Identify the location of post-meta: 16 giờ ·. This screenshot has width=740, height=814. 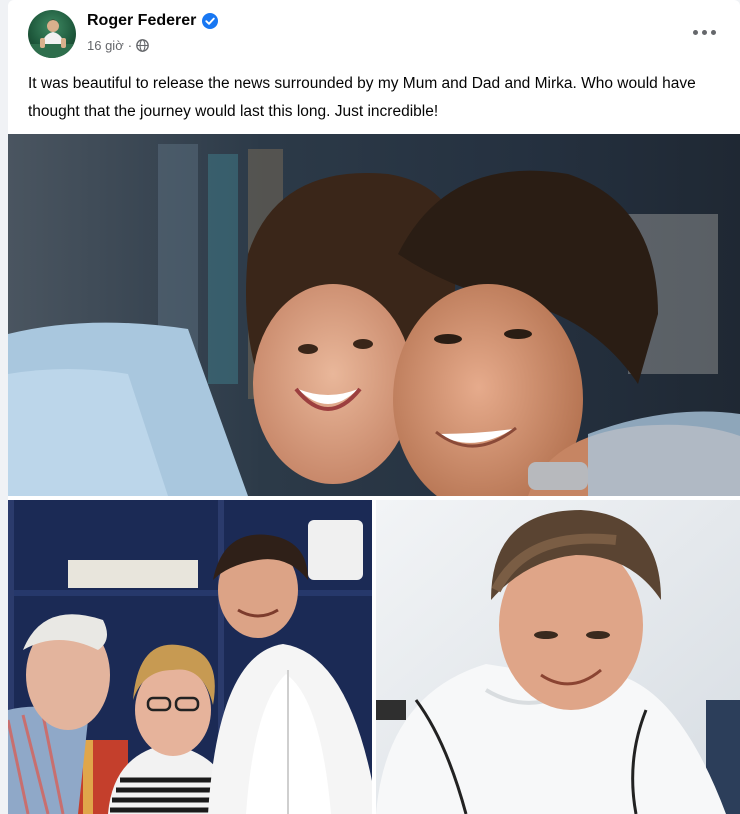
(118, 45).